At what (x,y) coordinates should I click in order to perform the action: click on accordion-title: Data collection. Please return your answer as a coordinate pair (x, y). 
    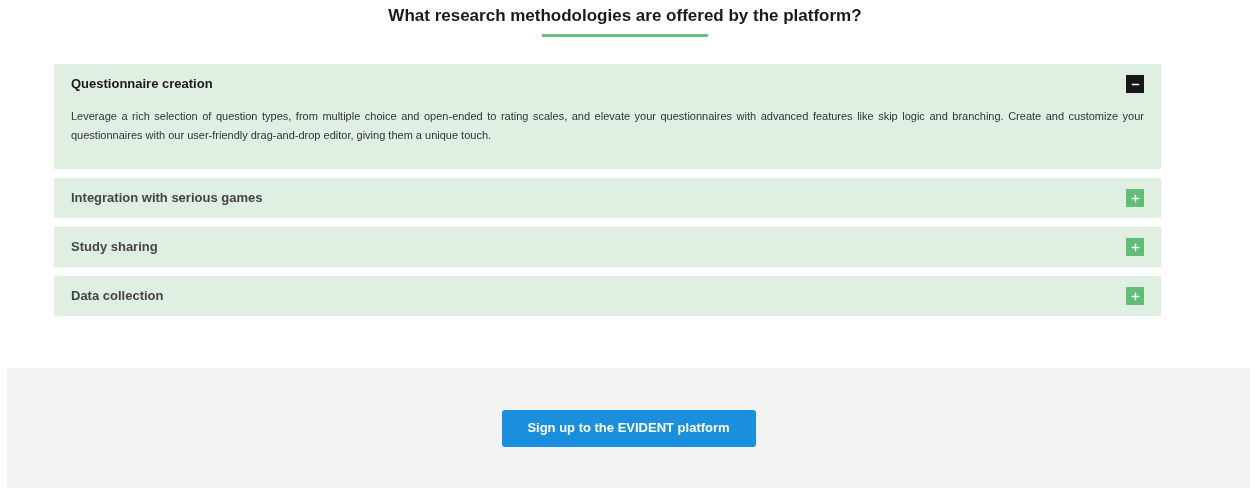
    Looking at the image, I should click on (117, 296).